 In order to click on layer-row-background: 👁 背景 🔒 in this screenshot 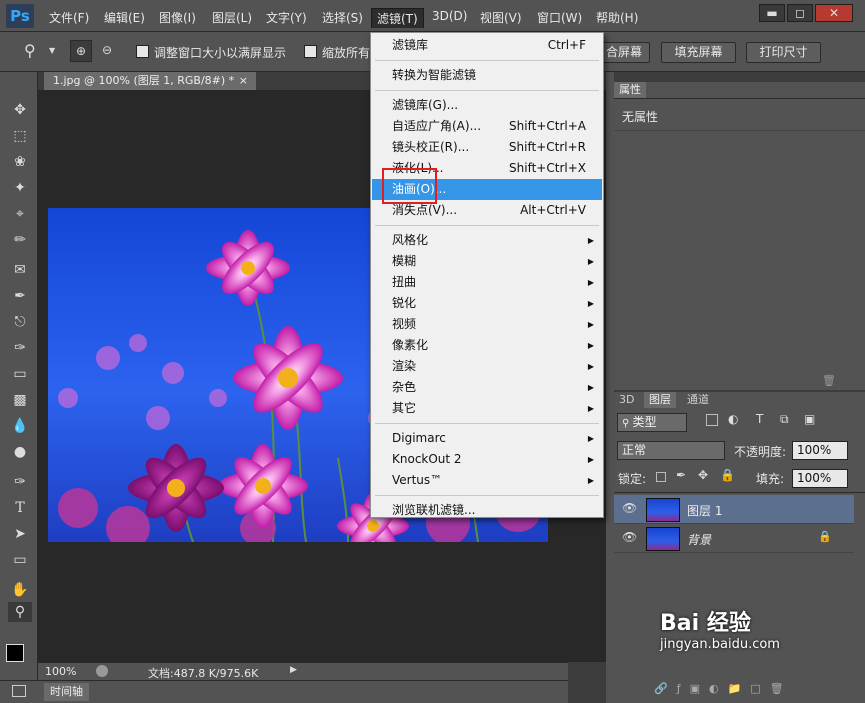, I will do `click(734, 538)`.